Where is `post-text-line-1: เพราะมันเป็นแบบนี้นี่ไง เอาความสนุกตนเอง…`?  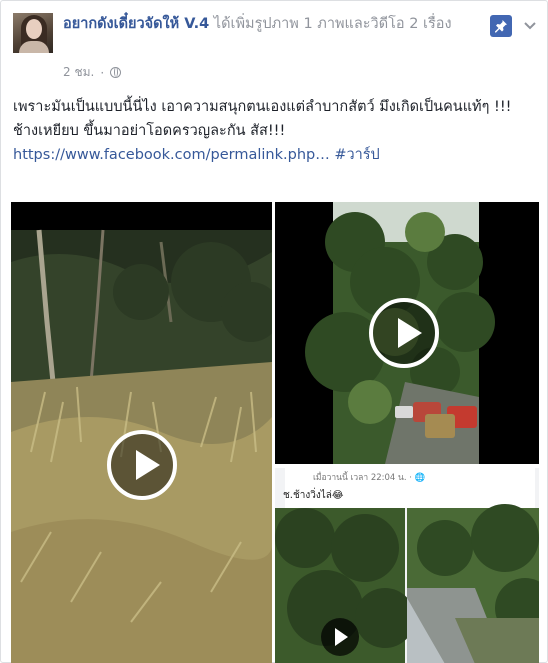
post-text-line-1: เพราะมันเป็นแบบนี้นี่ไง เอาความสนุกตนเอง… is located at coordinates (262, 107).